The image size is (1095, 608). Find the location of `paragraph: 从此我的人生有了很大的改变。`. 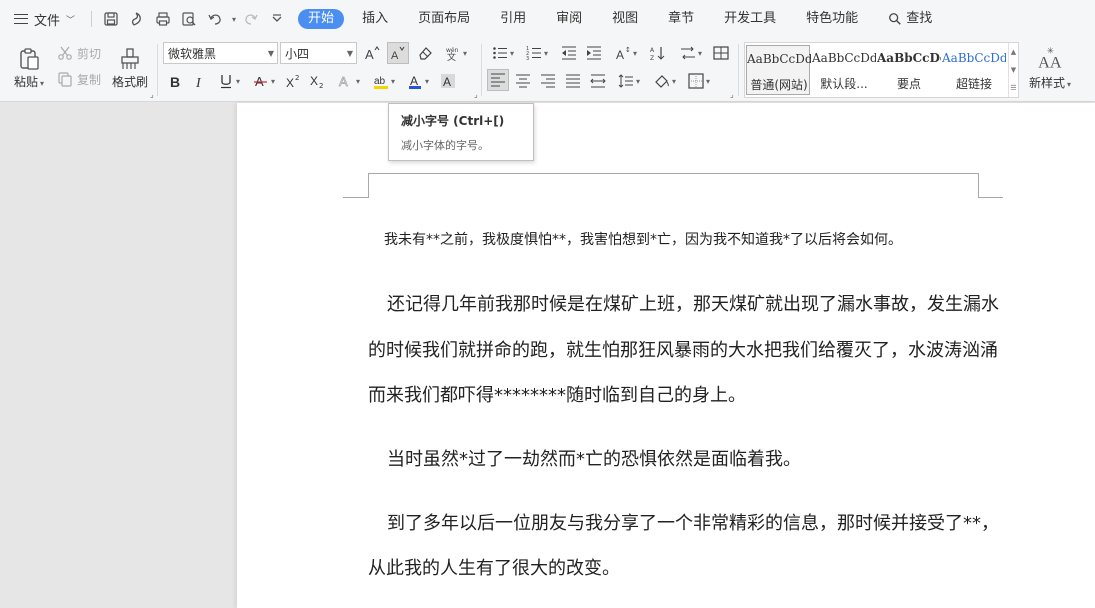

paragraph: 从此我的人生有了很大的改变。 is located at coordinates (494, 567).